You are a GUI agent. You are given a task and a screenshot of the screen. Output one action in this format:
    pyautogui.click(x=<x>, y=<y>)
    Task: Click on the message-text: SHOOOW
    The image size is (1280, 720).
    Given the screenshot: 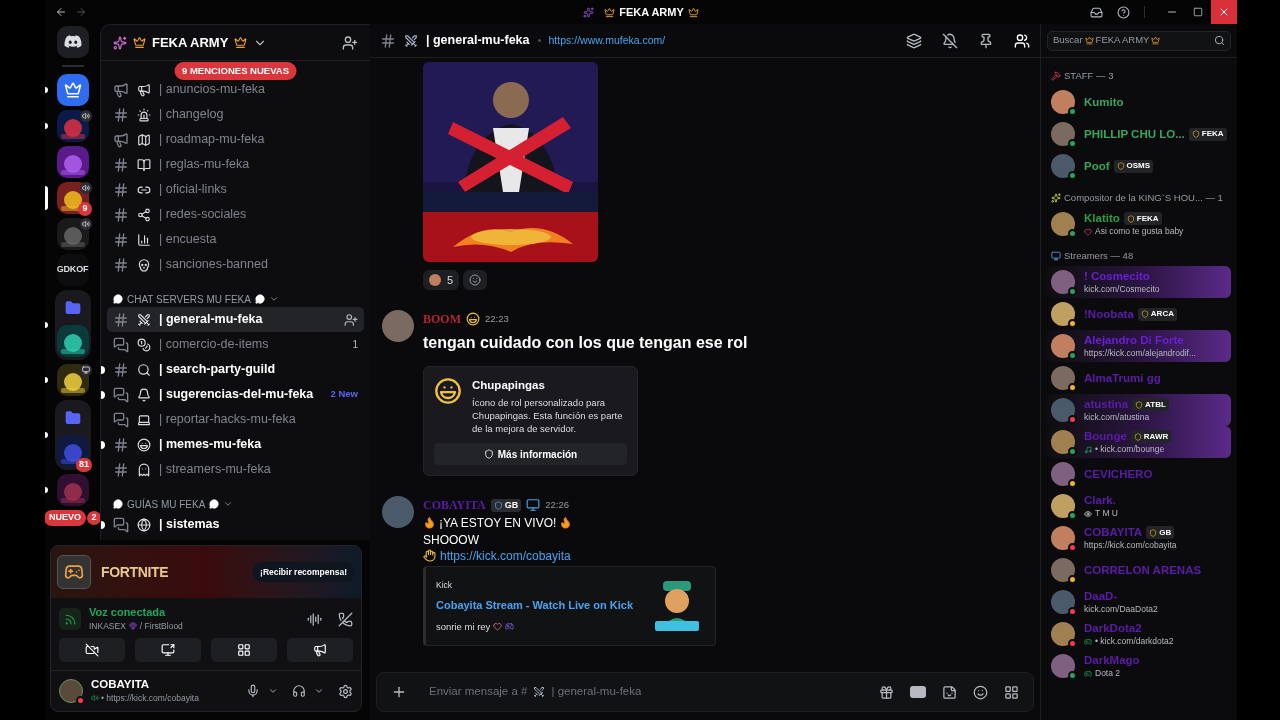 What is the action you would take?
    pyautogui.click(x=451, y=540)
    